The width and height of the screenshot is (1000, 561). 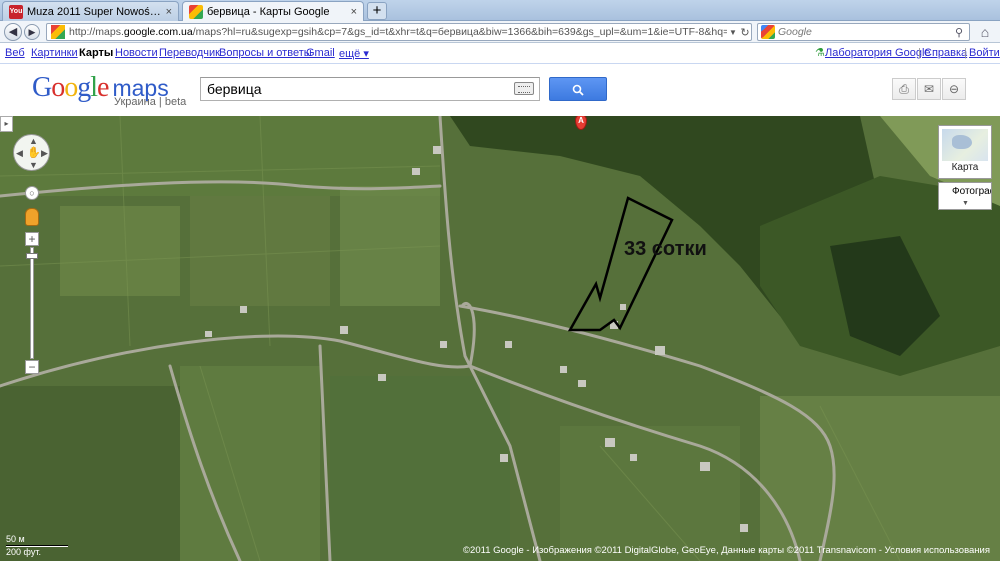 I want to click on gbar-link-gmail: Gmail, so click(x=320, y=53).